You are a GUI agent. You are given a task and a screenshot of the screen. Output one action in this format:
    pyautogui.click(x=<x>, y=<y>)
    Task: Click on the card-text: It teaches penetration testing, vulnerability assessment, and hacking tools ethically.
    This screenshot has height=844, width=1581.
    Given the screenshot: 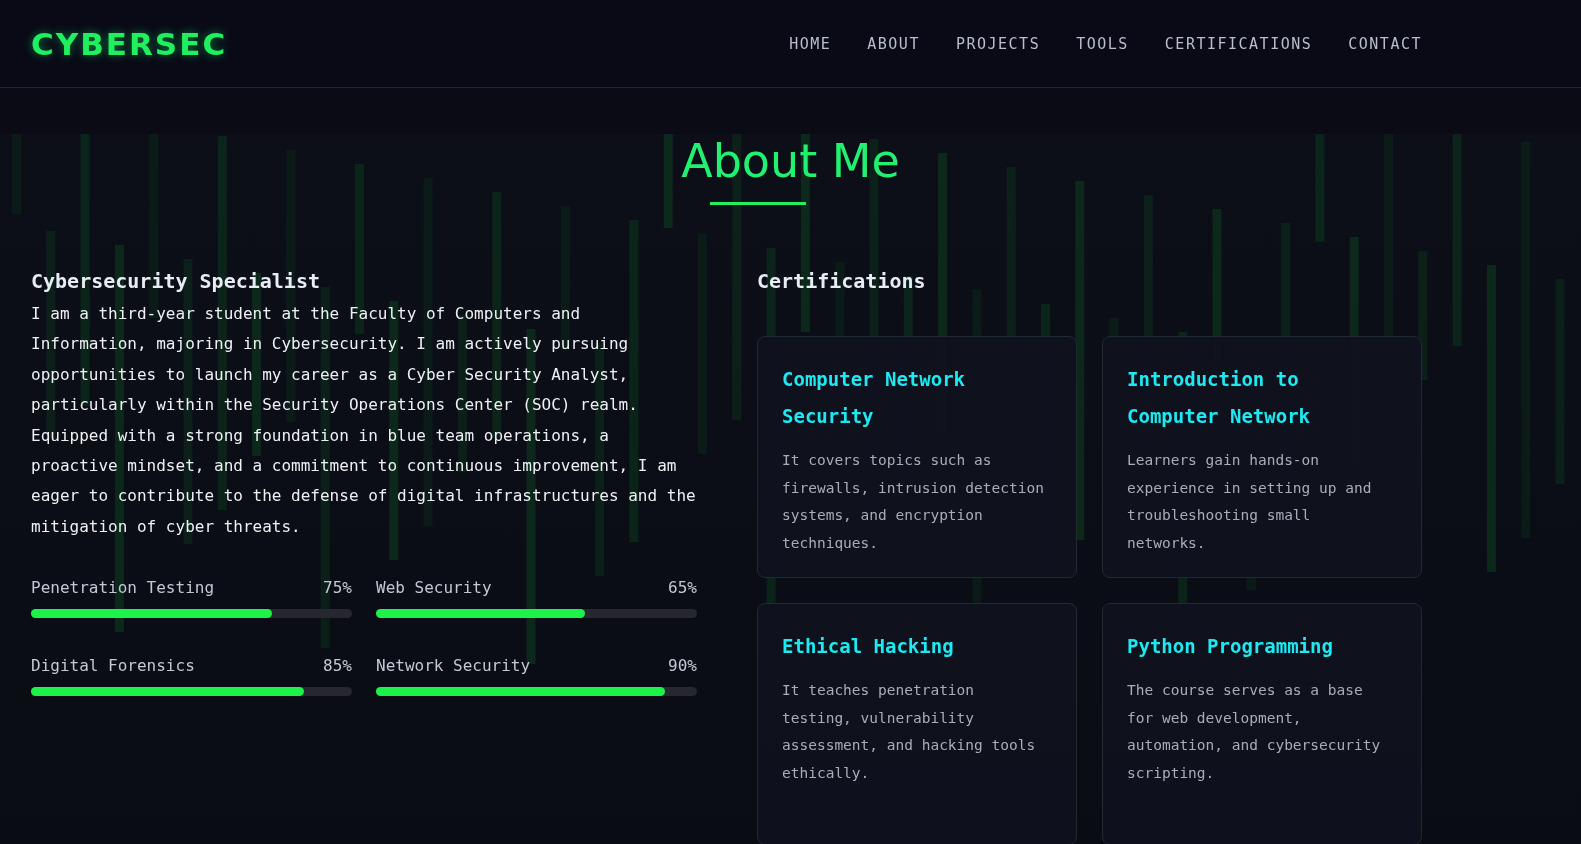 What is the action you would take?
    pyautogui.click(x=909, y=732)
    